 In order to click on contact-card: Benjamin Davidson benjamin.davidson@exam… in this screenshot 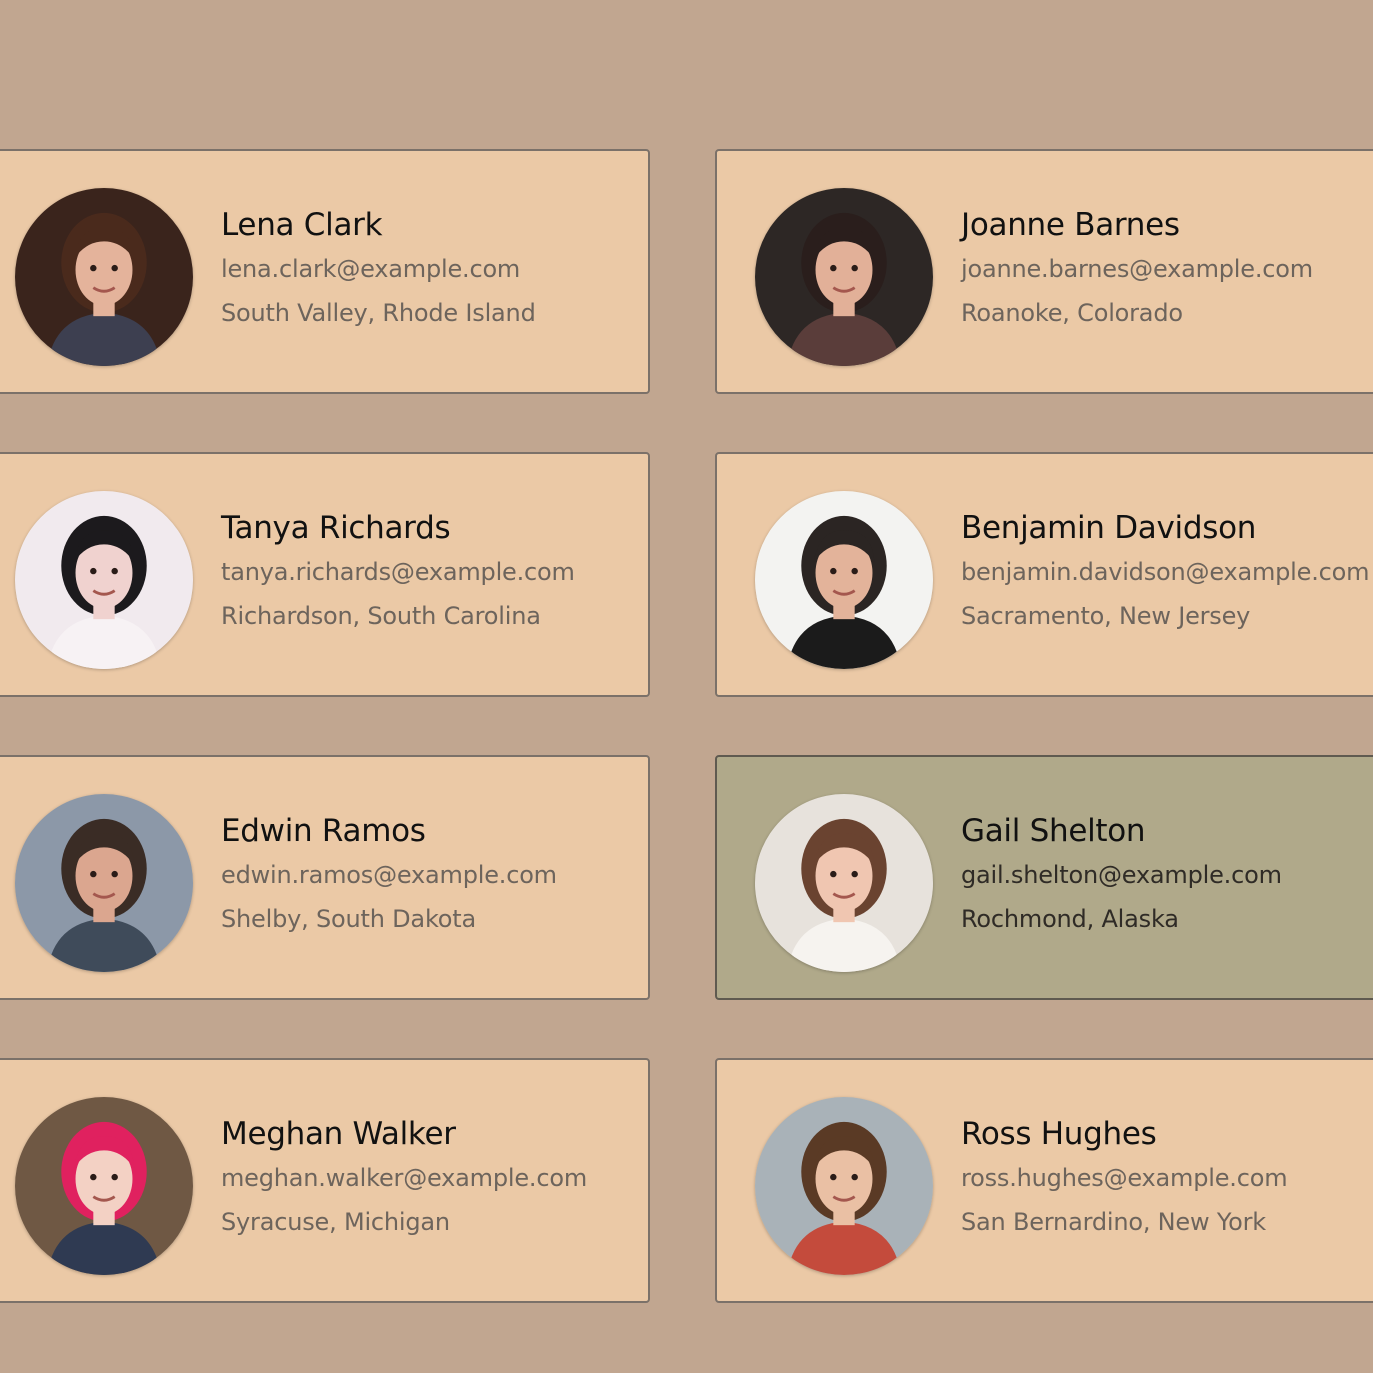, I will do `click(1044, 574)`.